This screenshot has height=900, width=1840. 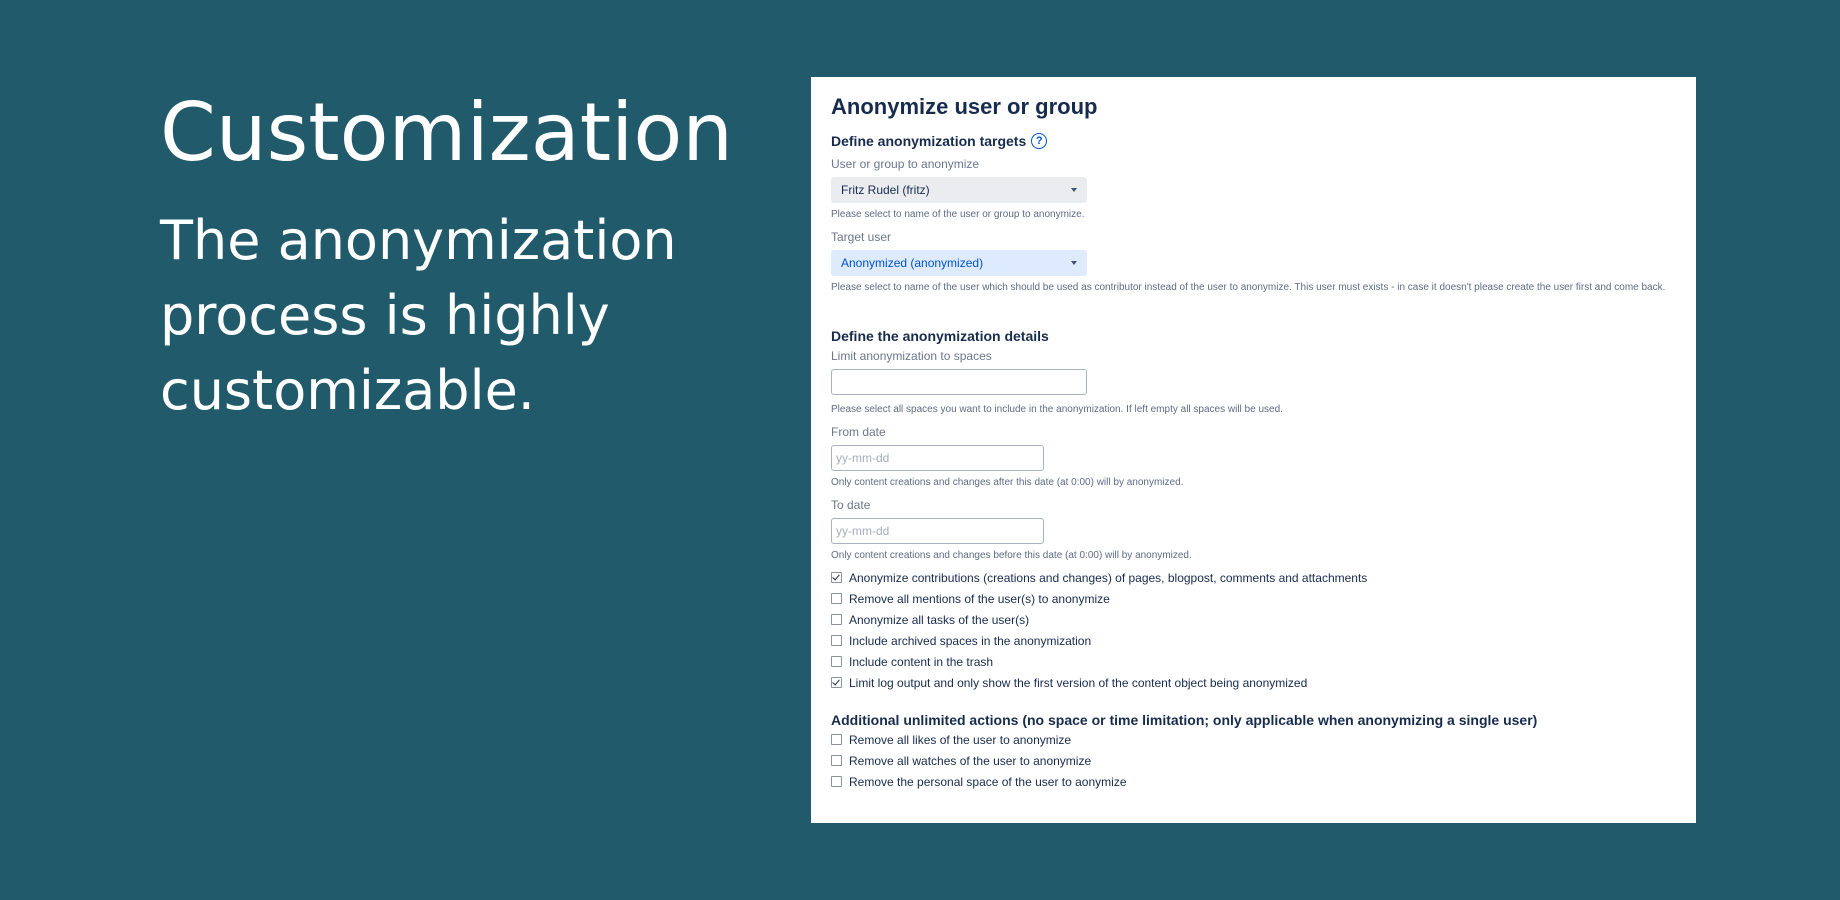 What do you see at coordinates (911, 356) in the screenshot?
I see `spaces-label: Limit anonymization to spaces` at bounding box center [911, 356].